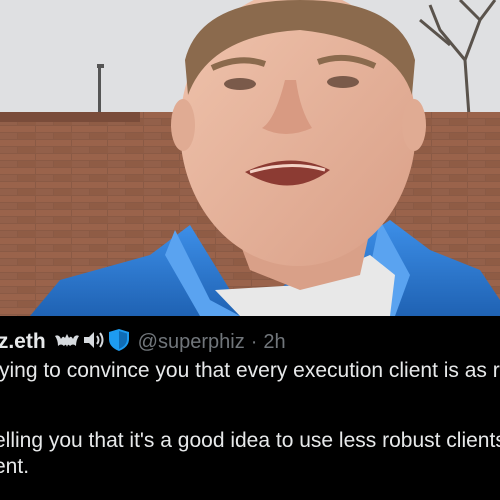  I want to click on shield-icon, so click(119, 342).